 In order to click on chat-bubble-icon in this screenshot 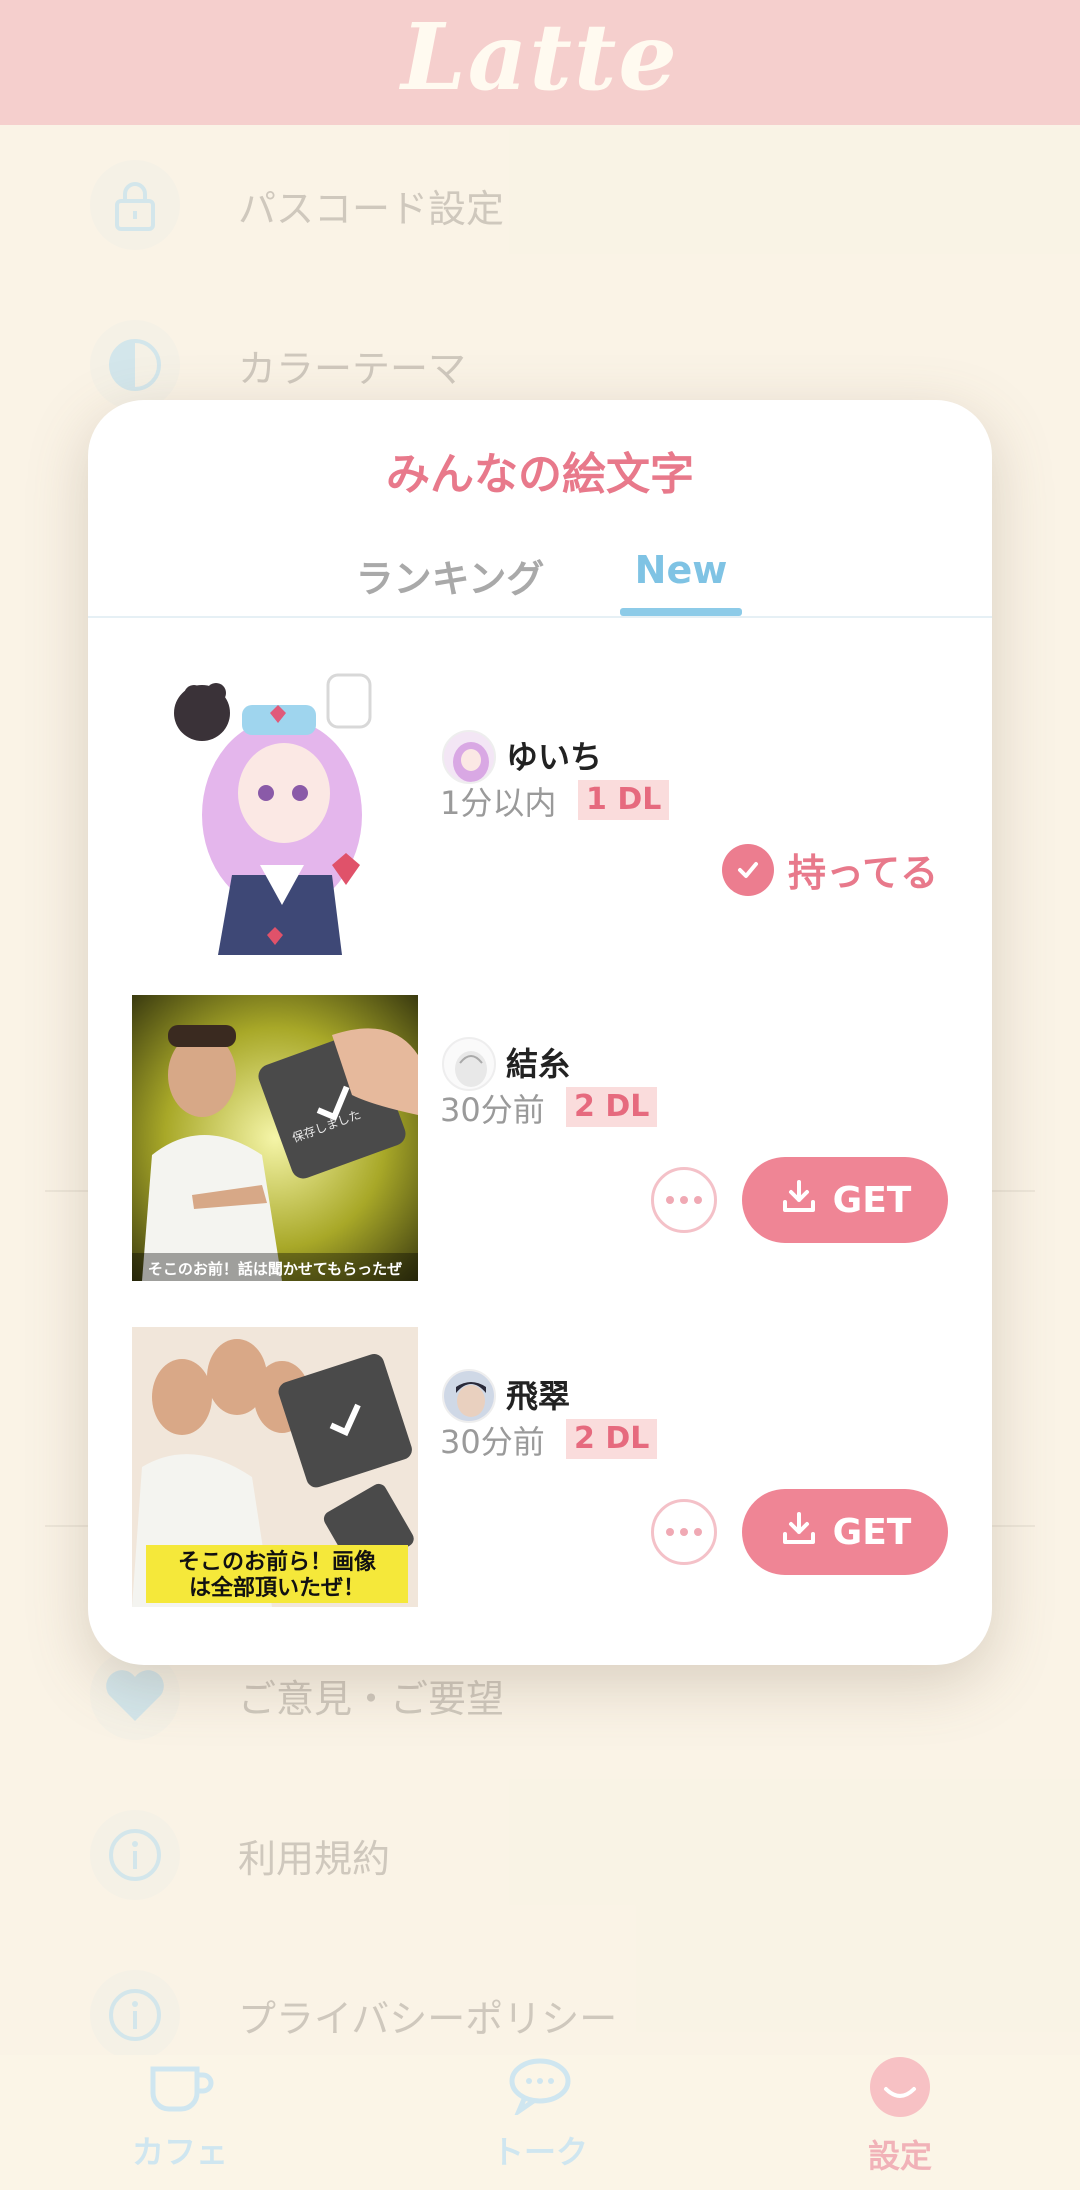, I will do `click(540, 2087)`.